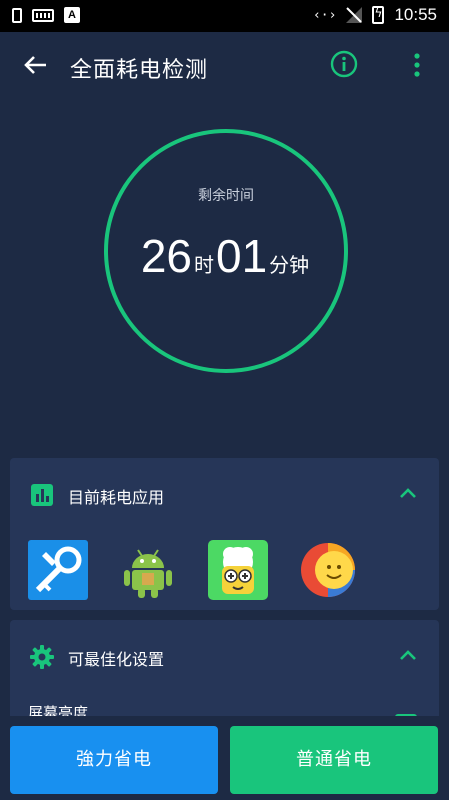 This screenshot has height=800, width=449. Describe the element at coordinates (204, 265) in the screenshot. I see `hours-unit: 时` at that location.